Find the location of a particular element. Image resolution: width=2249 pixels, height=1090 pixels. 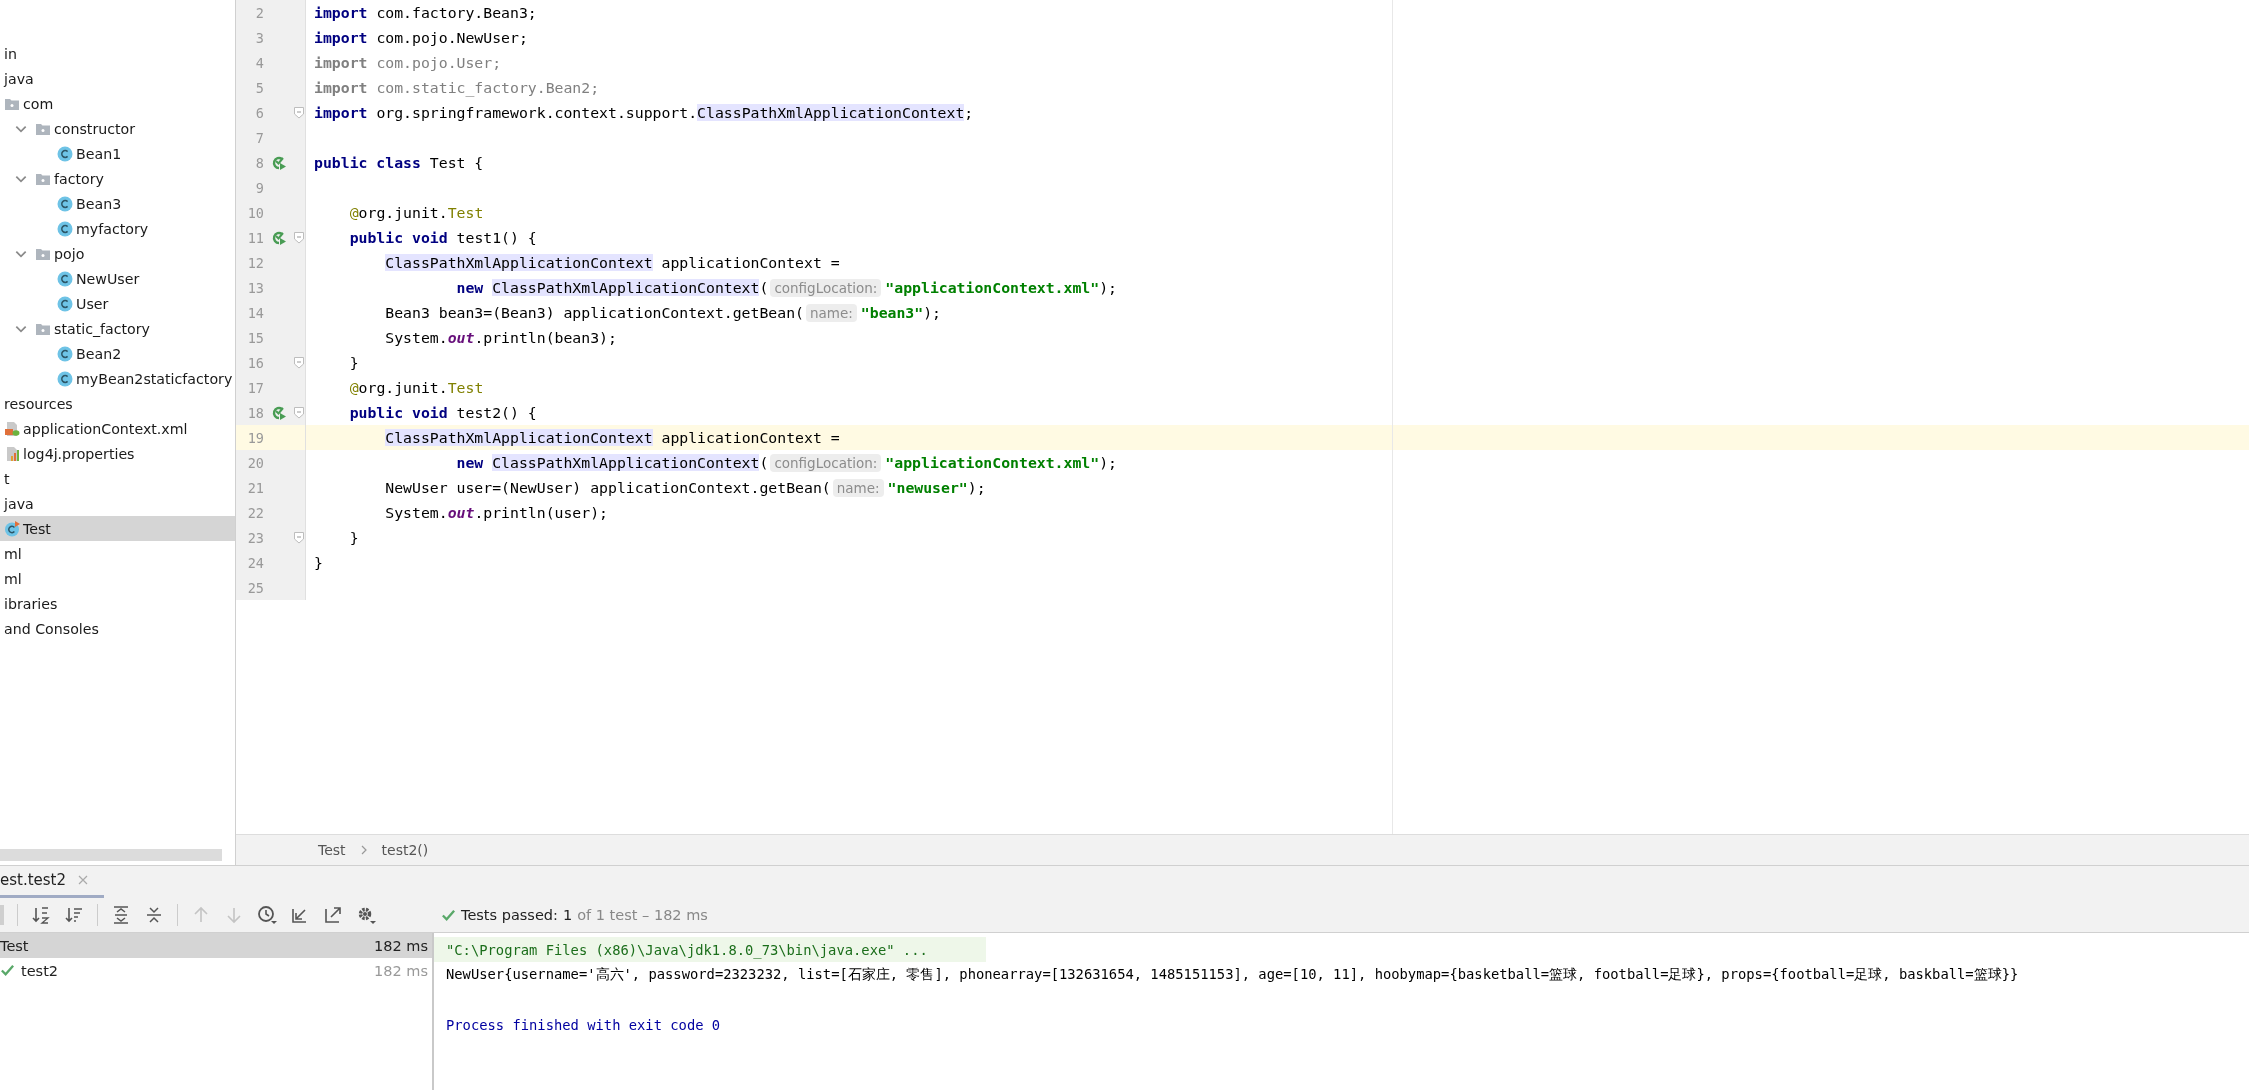

line-number: 11 is located at coordinates (255, 237).